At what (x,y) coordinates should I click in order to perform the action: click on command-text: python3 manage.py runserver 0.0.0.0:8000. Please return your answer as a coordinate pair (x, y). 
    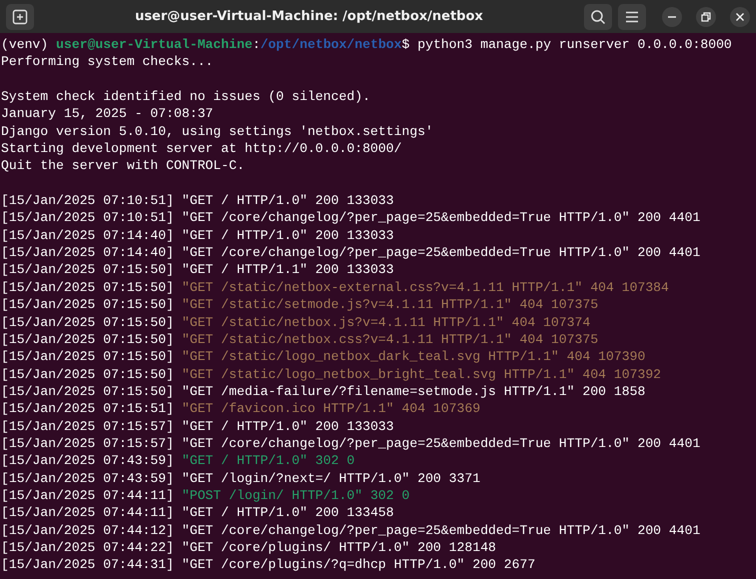
    Looking at the image, I should click on (574, 44).